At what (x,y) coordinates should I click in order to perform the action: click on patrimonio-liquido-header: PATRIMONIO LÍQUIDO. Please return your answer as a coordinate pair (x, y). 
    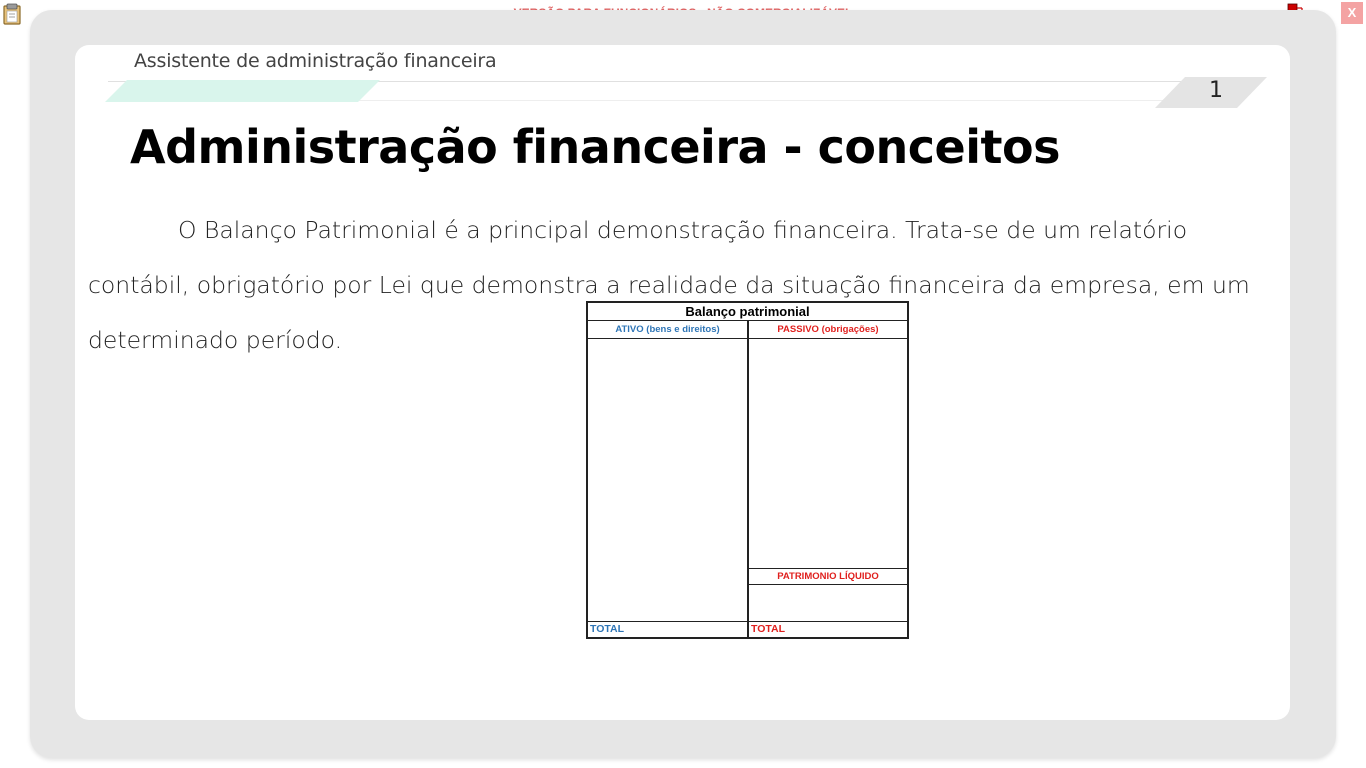
    Looking at the image, I should click on (828, 576).